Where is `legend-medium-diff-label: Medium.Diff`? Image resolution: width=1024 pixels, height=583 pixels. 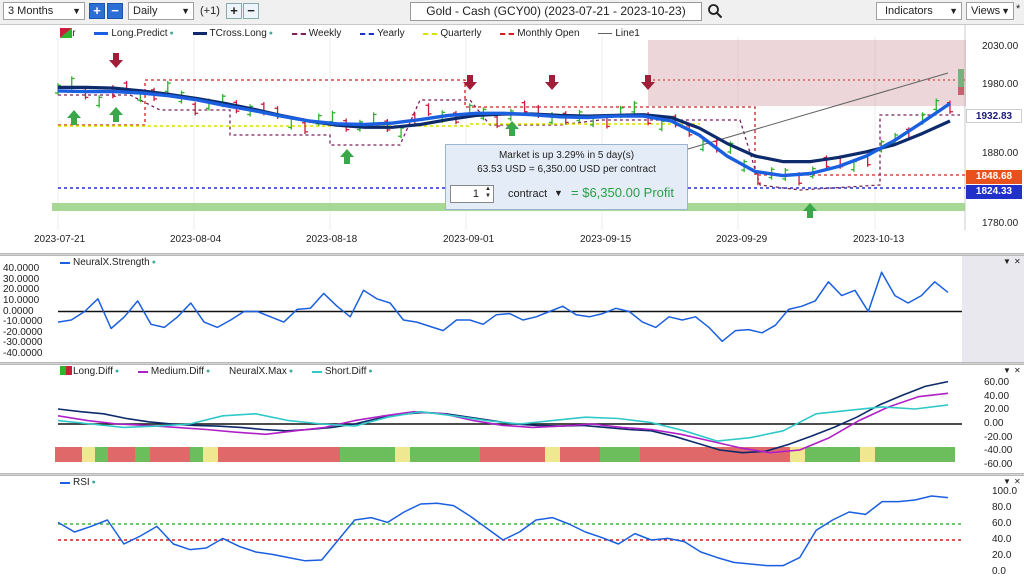
legend-medium-diff-label: Medium.Diff is located at coordinates (177, 371).